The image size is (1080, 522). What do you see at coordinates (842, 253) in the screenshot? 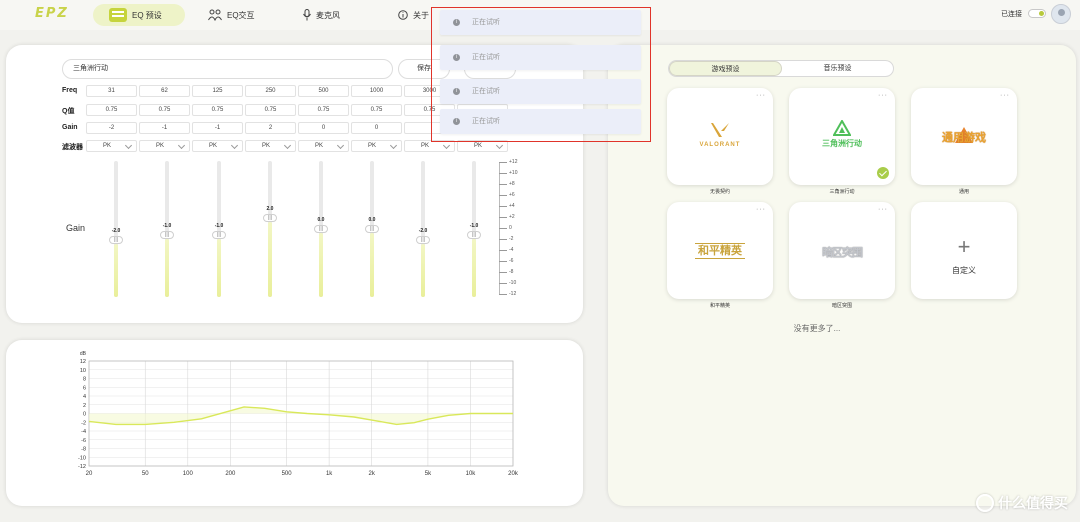
I see `arena-breakout-logo-text: 暗区突围` at bounding box center [842, 253].